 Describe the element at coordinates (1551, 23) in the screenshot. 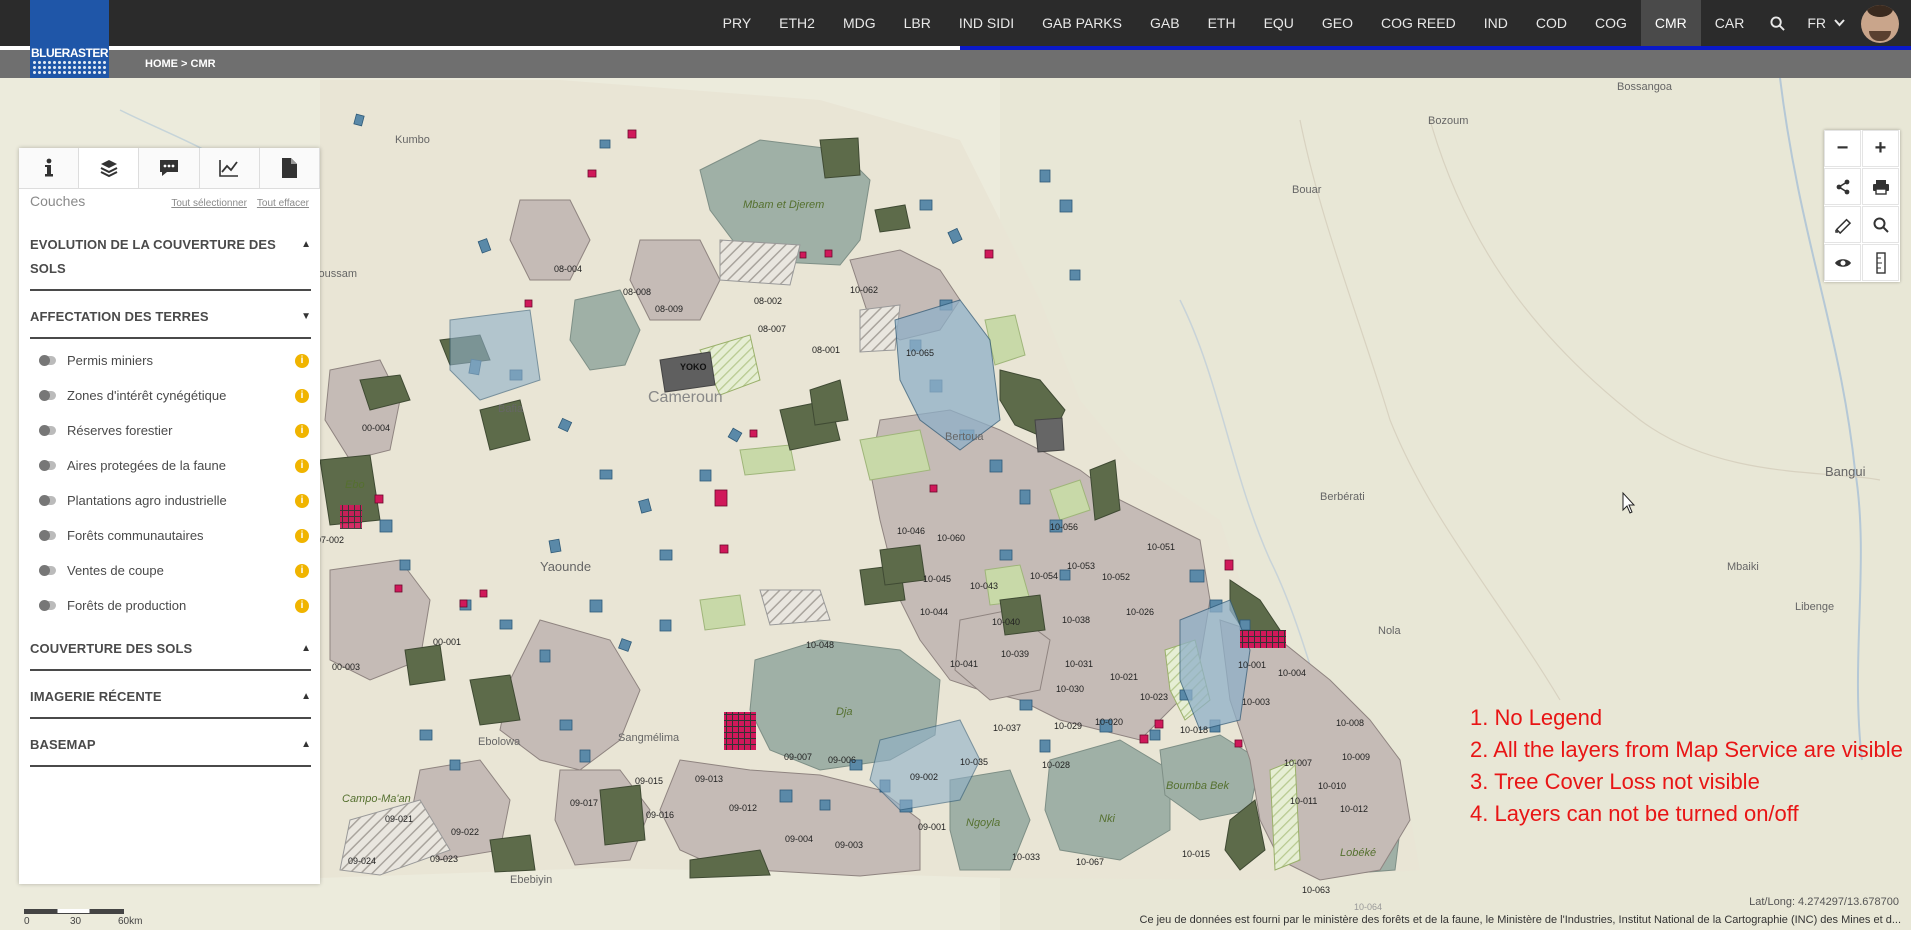

I see `nav-item: COD` at that location.